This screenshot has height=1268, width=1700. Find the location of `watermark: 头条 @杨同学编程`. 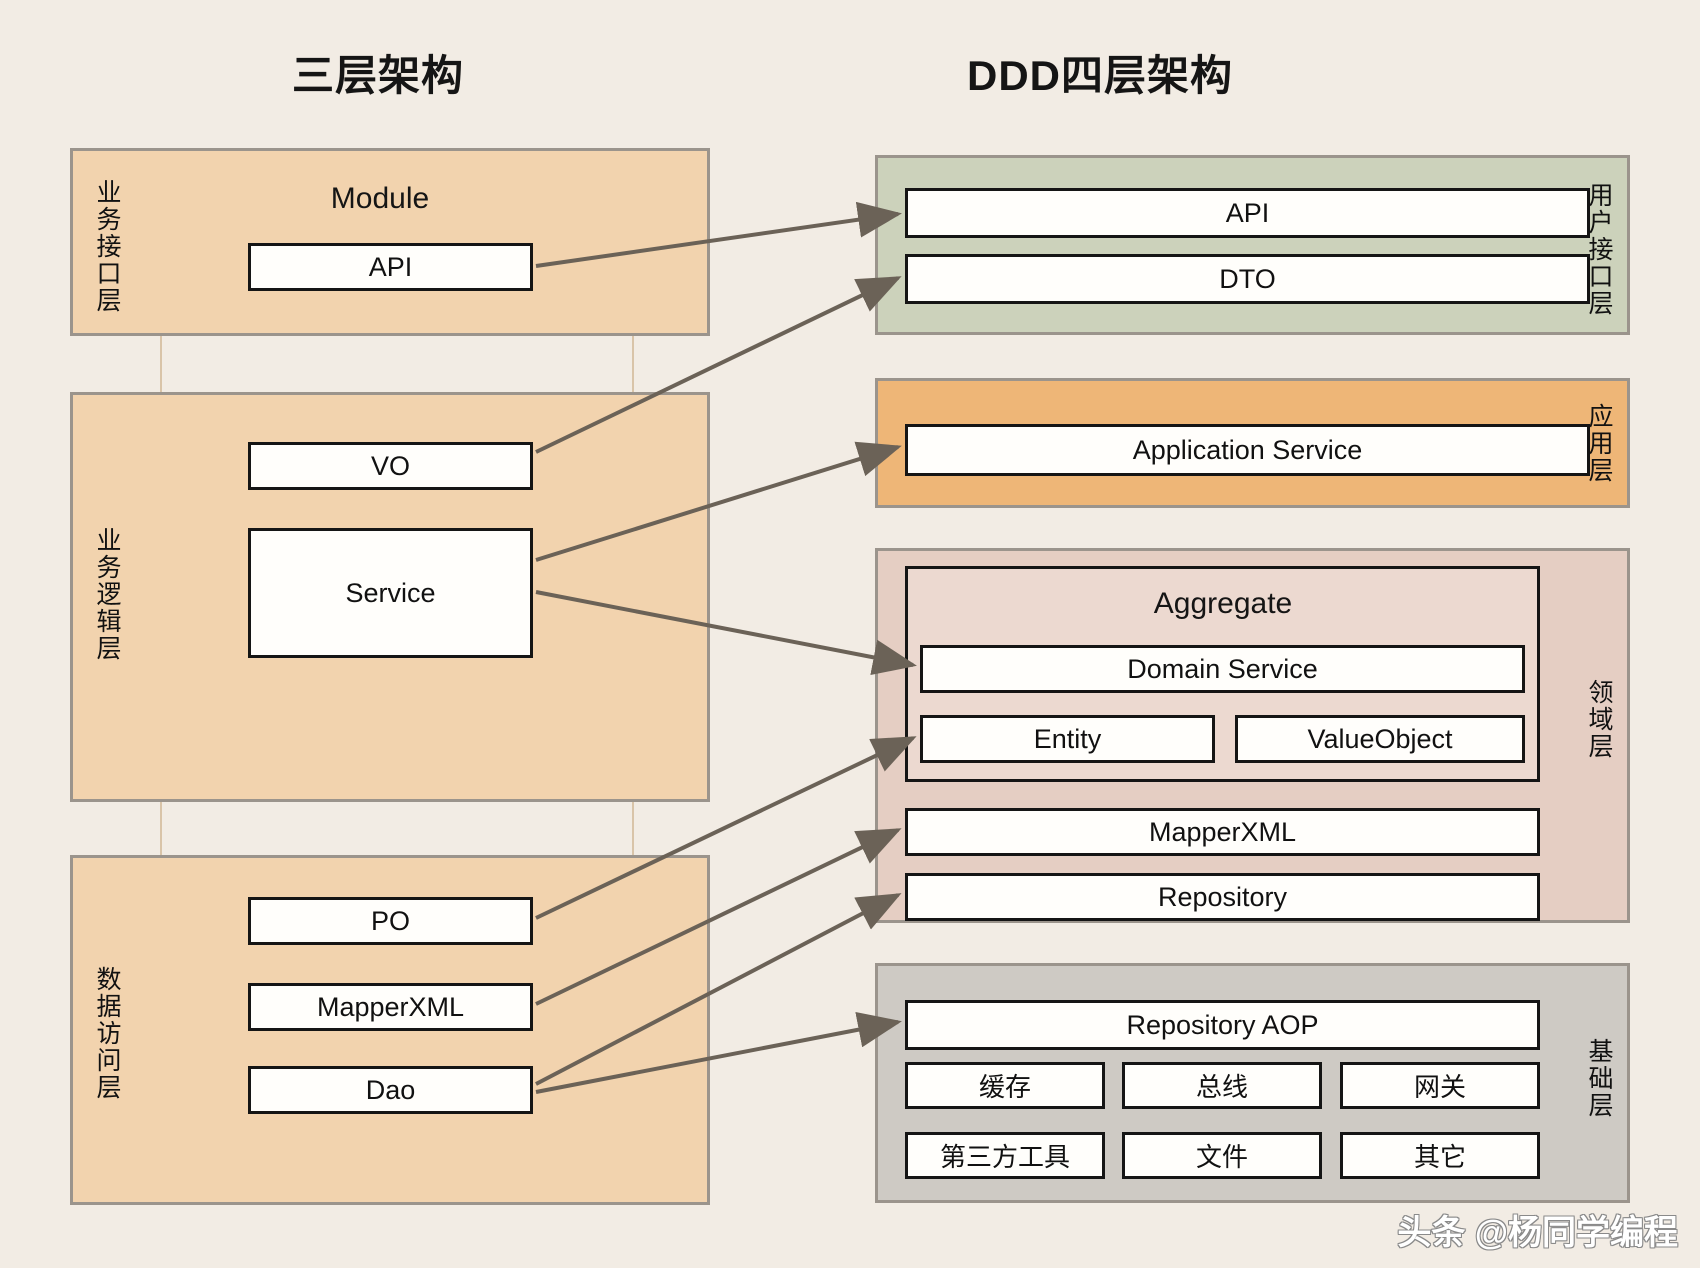

watermark: 头条 @杨同学编程 is located at coordinates (1537, 1233).